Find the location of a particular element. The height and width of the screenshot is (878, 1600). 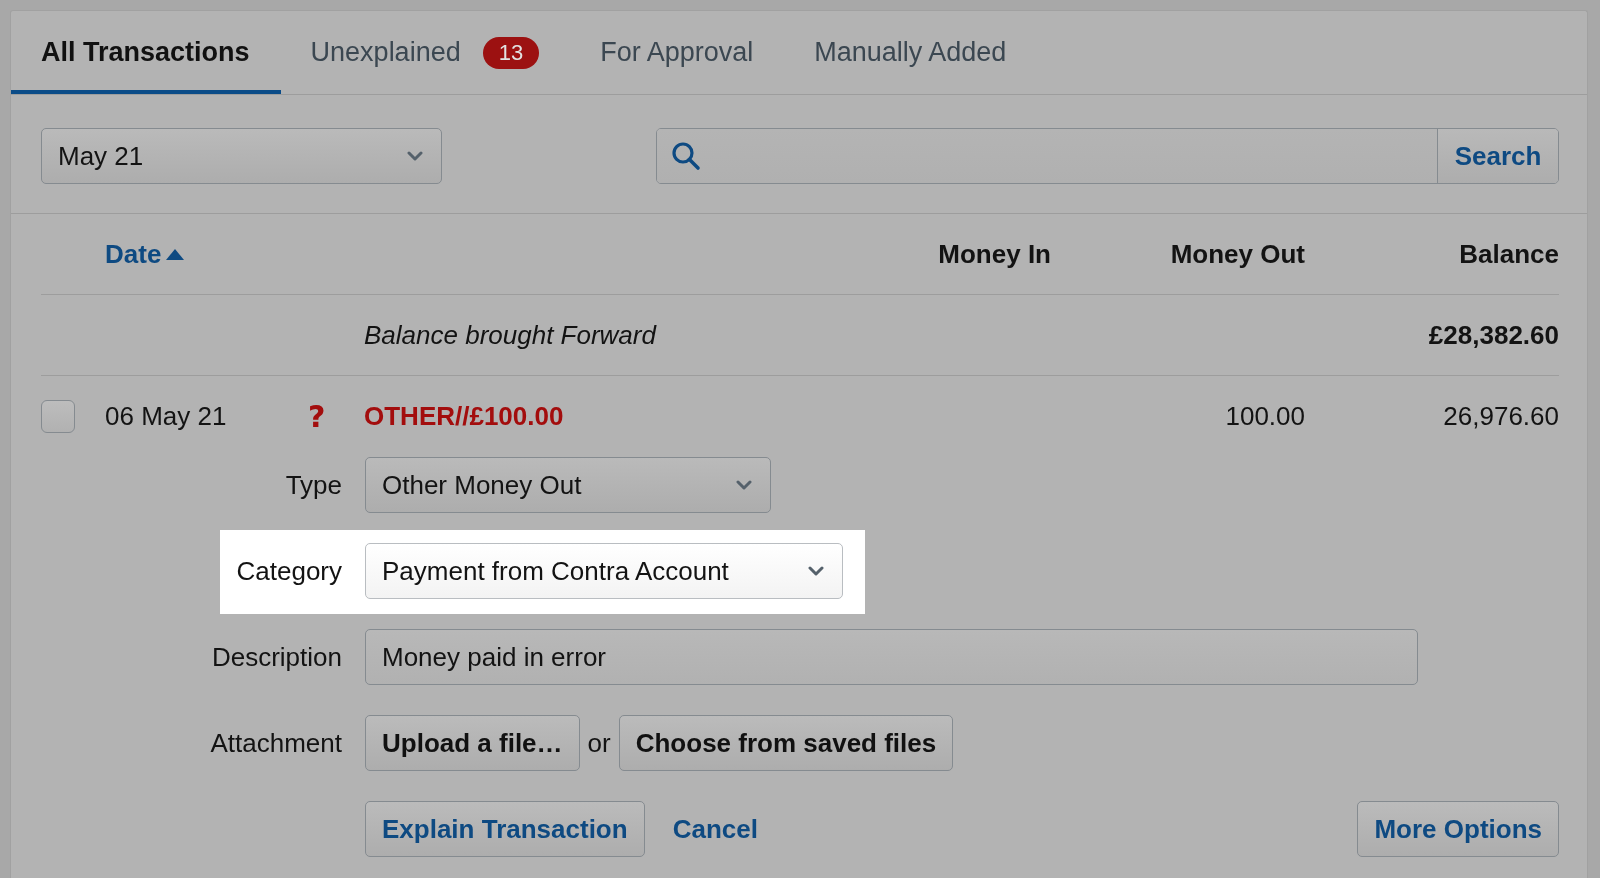

sort-up-icon is located at coordinates (175, 254).